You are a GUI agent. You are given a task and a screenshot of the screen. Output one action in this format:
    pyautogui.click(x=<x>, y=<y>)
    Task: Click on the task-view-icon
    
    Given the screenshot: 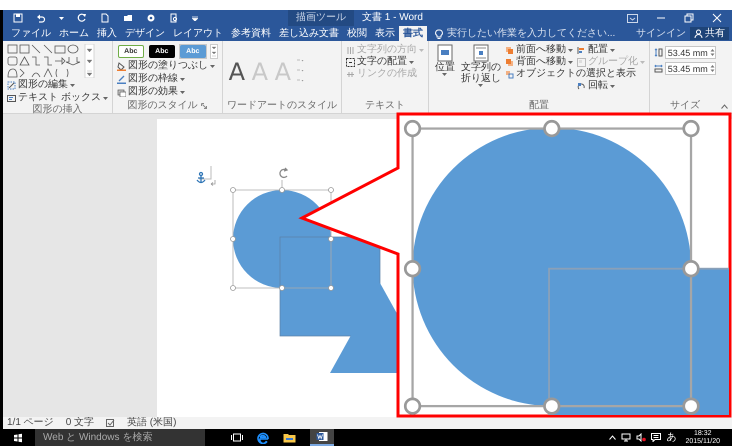 What is the action you would take?
    pyautogui.click(x=237, y=437)
    